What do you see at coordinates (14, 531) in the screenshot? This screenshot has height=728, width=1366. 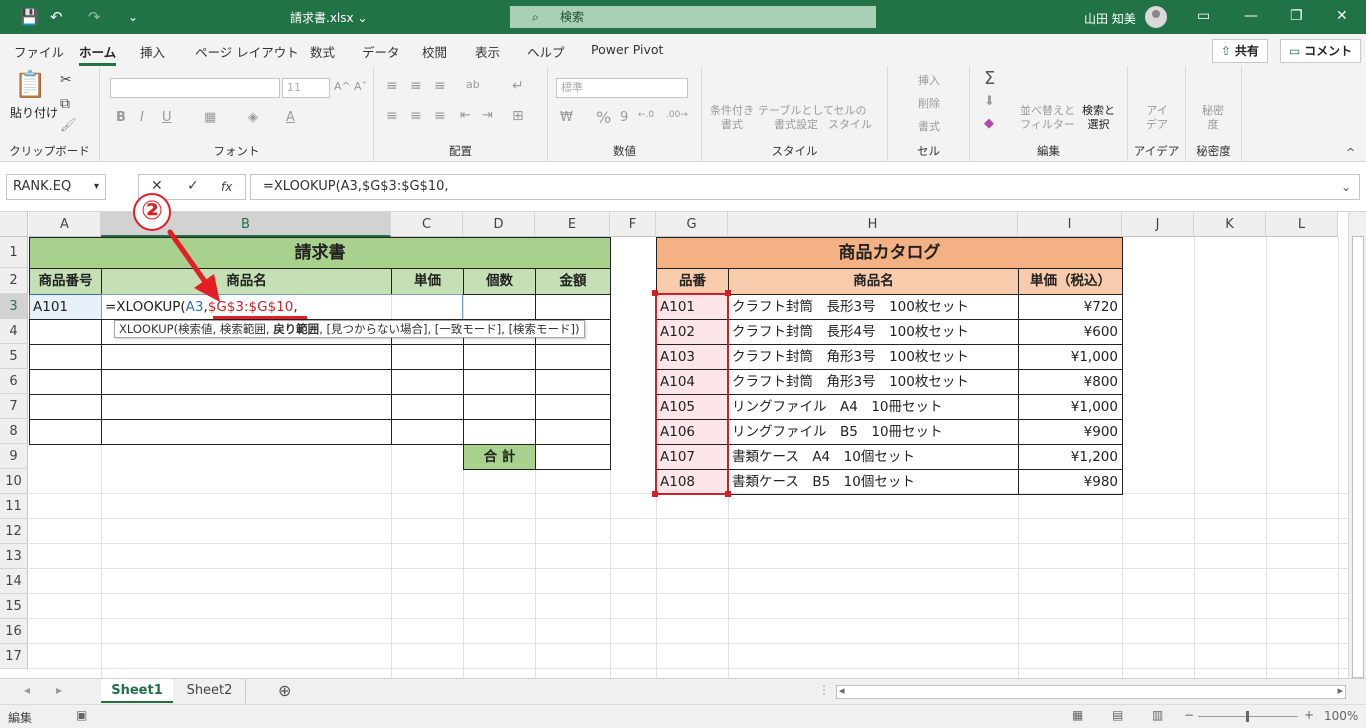 I see `row-header-12: 12` at bounding box center [14, 531].